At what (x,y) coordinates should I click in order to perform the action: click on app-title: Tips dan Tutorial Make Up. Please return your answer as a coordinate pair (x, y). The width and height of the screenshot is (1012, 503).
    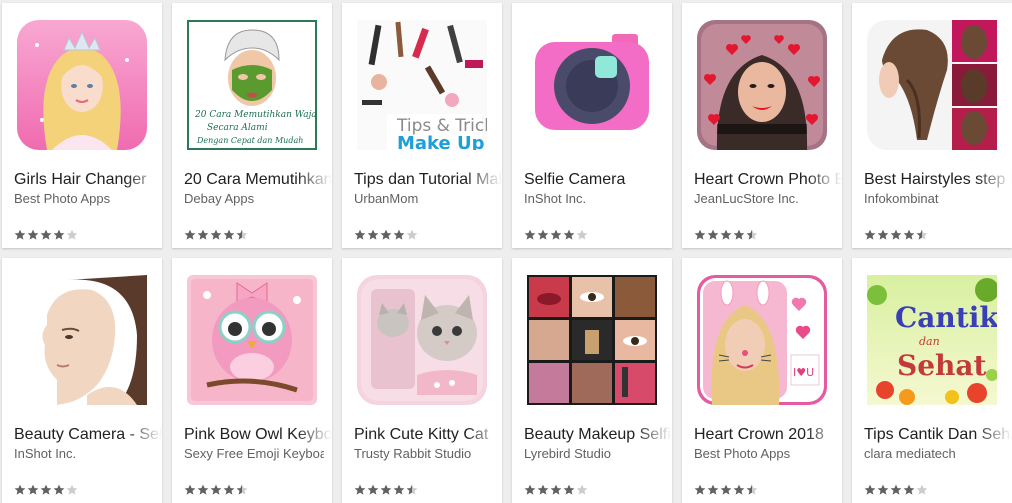
    Looking at the image, I should click on (428, 180).